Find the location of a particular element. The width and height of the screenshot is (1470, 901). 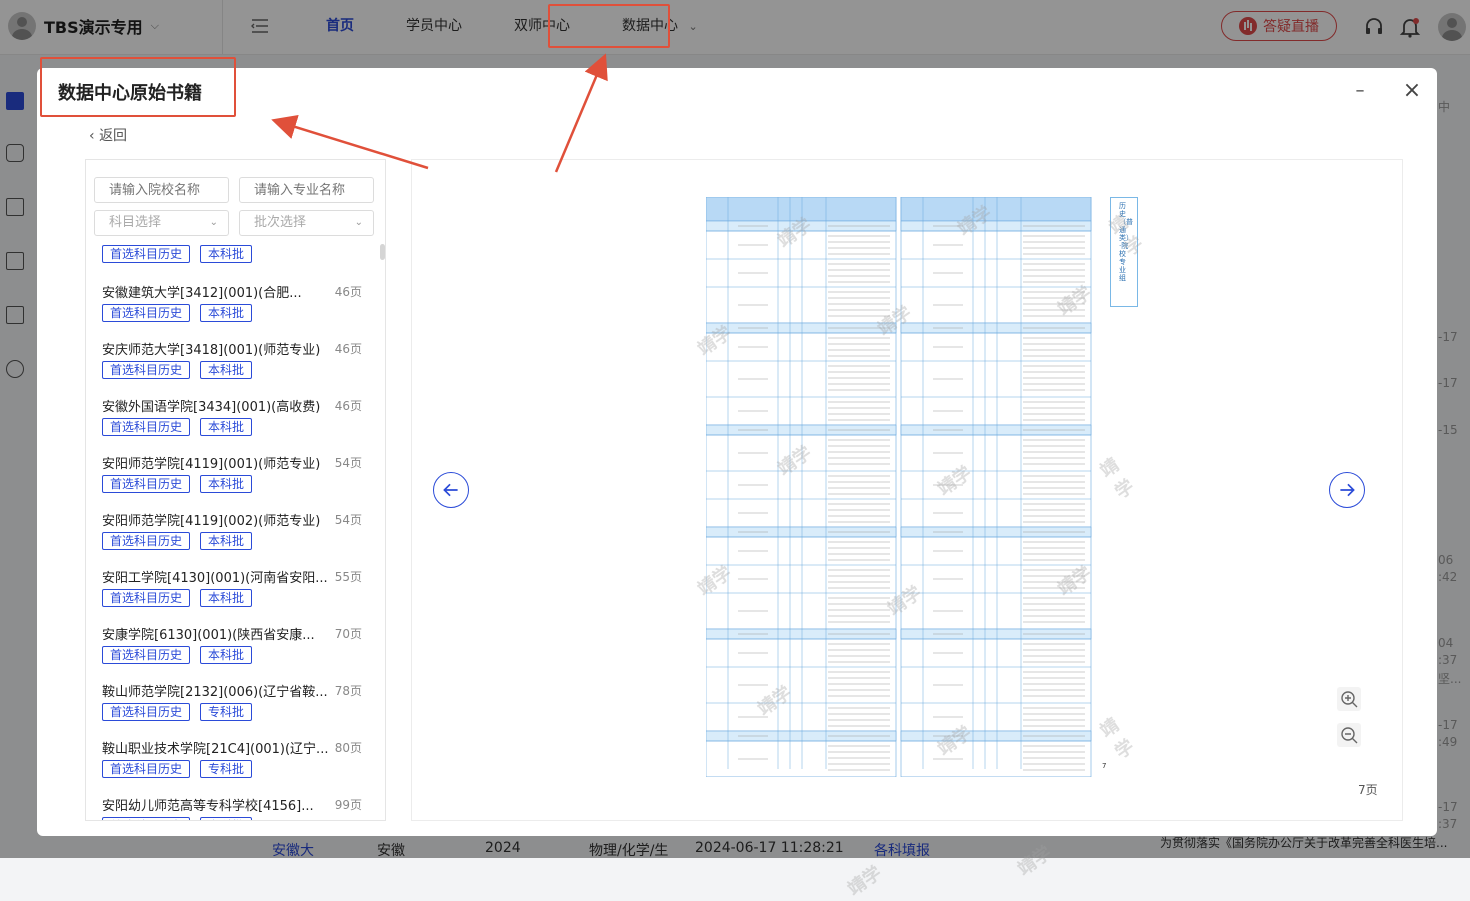

book-name: 安徽外国语学院[3434](001)(高收费) is located at coordinates (211, 407).